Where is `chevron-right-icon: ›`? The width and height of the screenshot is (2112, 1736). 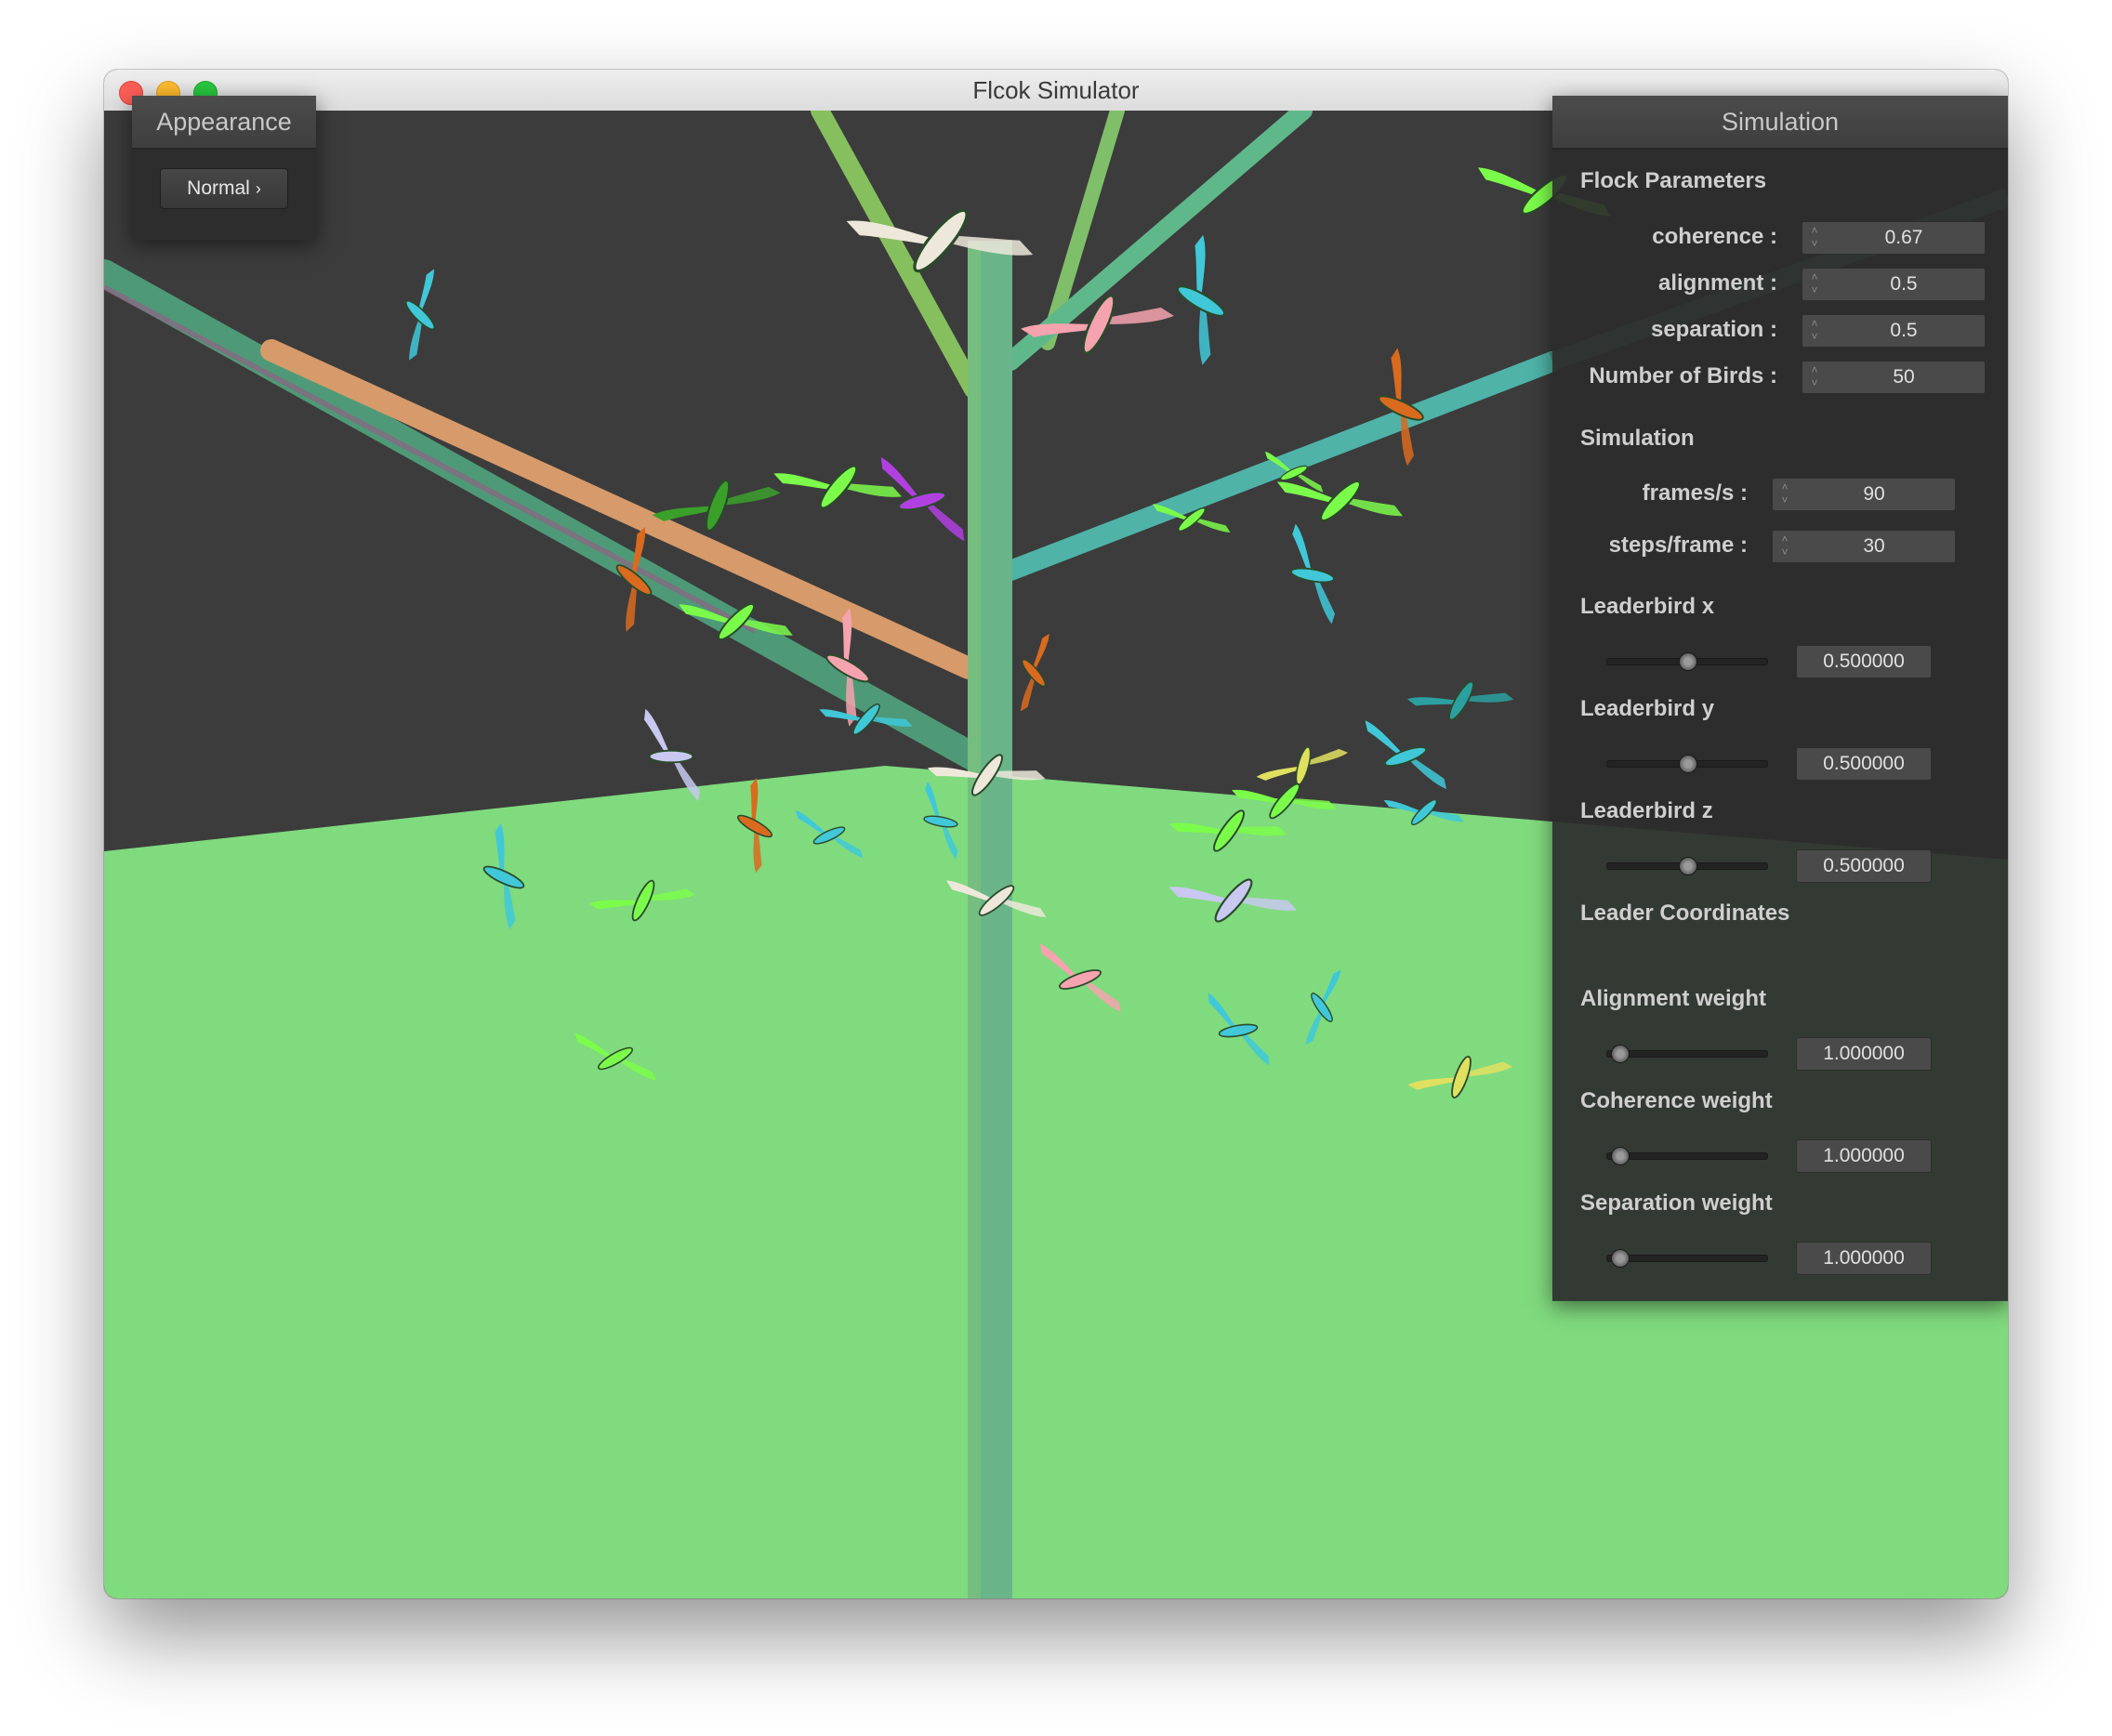 chevron-right-icon: › is located at coordinates (258, 188).